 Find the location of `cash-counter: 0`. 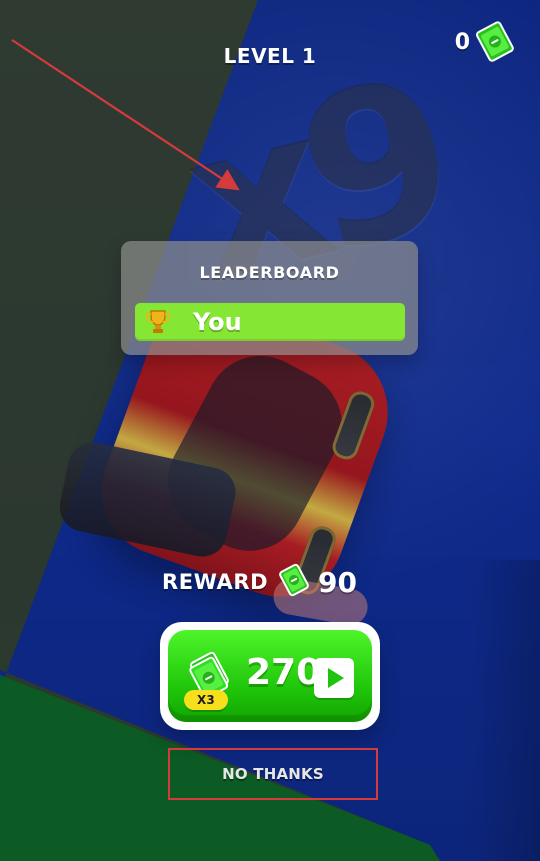

cash-counter: 0 is located at coordinates (477, 43).